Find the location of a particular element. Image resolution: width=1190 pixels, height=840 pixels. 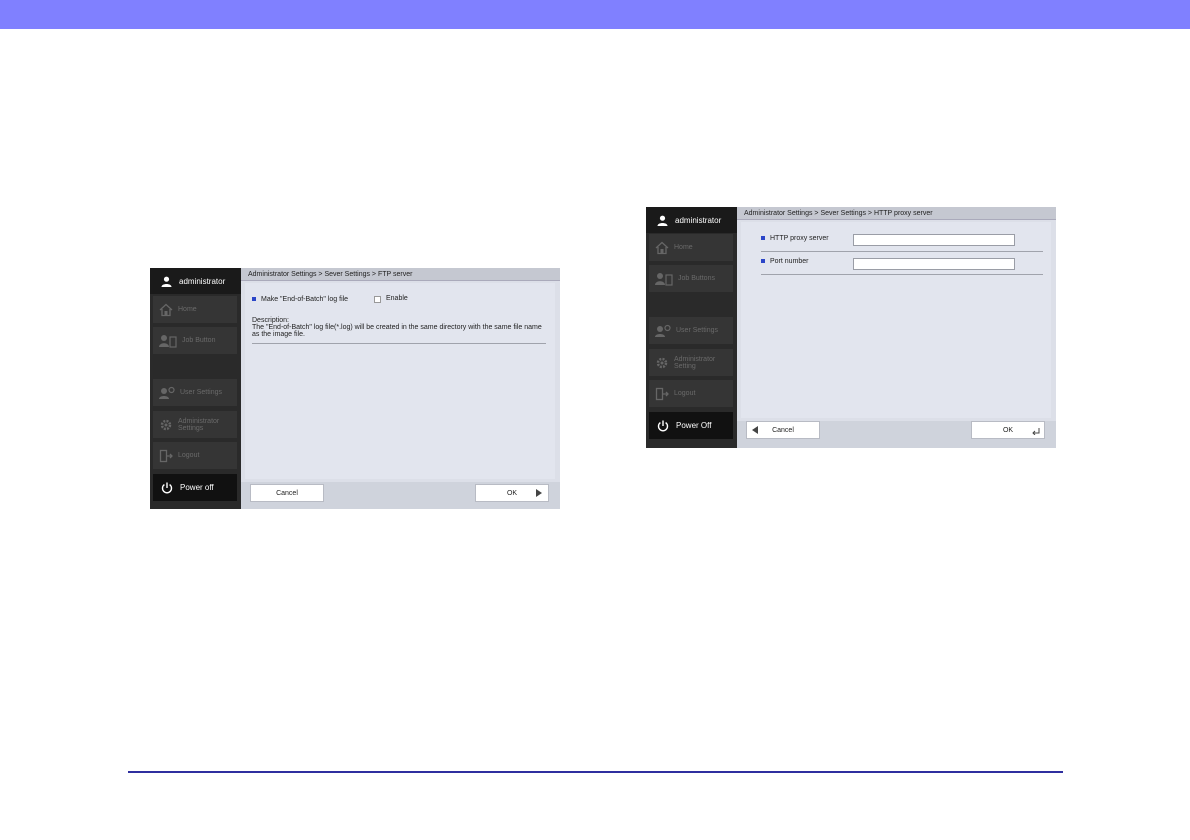

arrow-left-icon is located at coordinates (755, 430).